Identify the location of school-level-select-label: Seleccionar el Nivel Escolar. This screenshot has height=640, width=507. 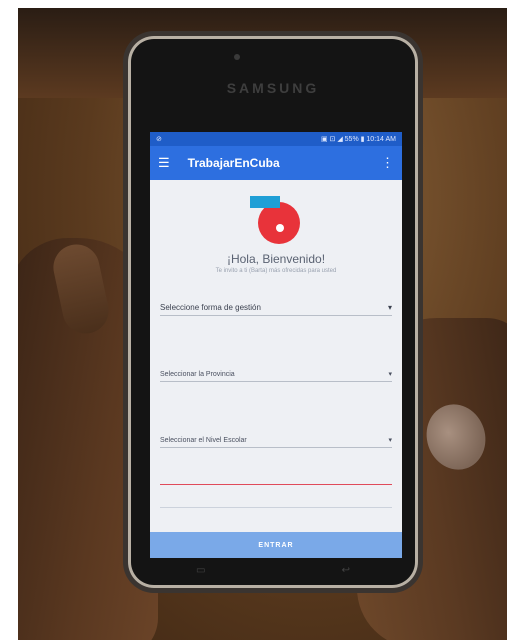
(203, 440).